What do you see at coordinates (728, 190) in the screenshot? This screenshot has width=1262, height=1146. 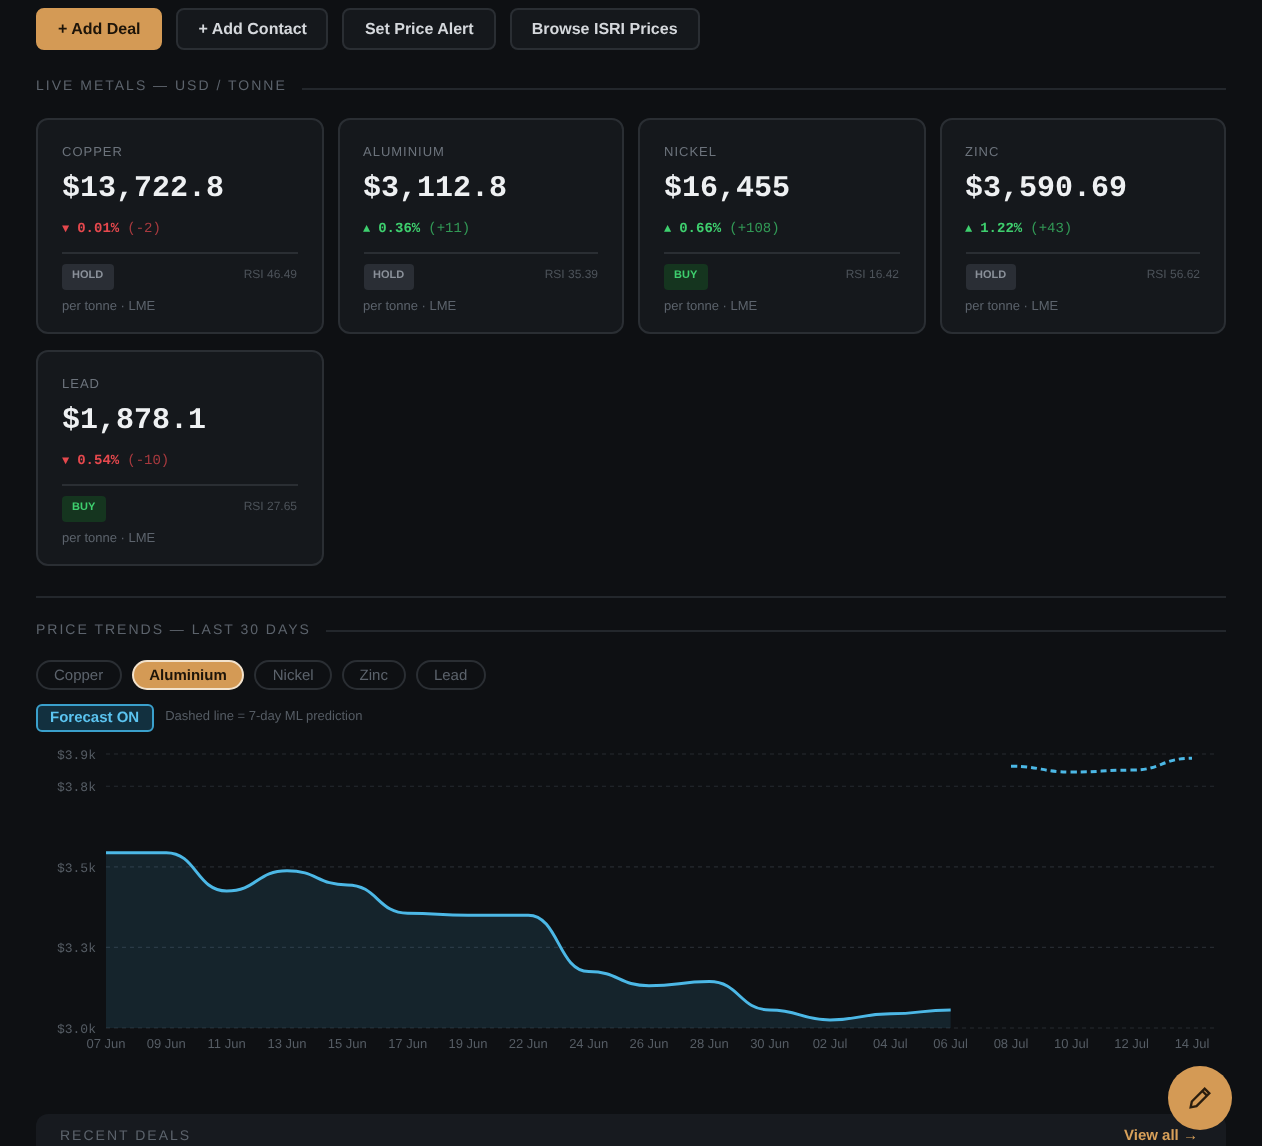 I see `metal-price: $16,455` at bounding box center [728, 190].